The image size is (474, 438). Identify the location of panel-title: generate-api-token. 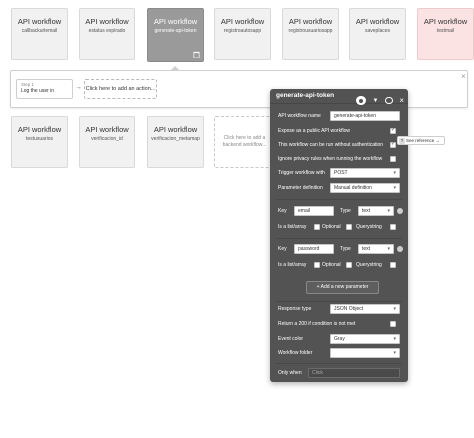
(305, 95).